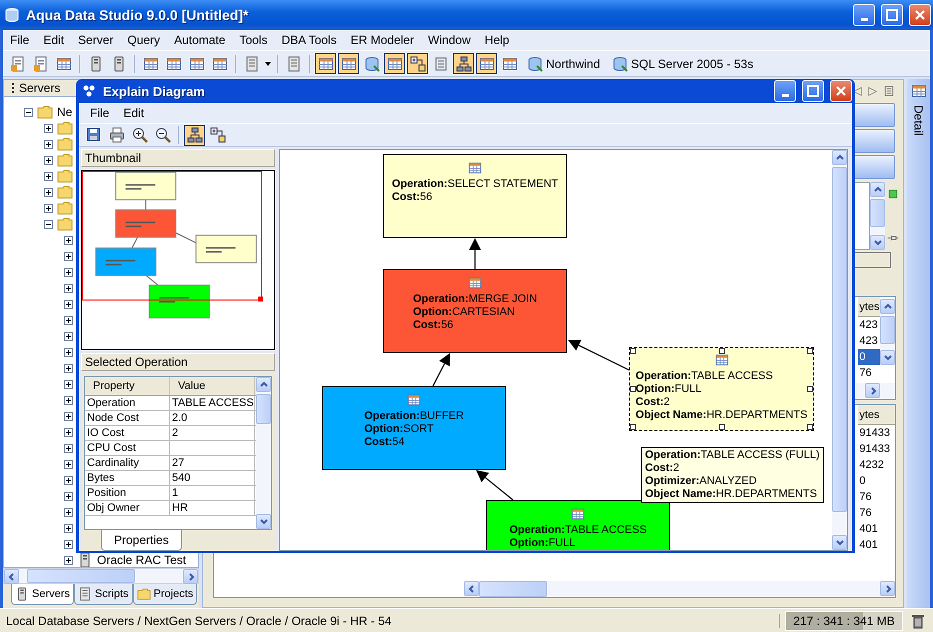 The width and height of the screenshot is (933, 632). Describe the element at coordinates (253, 40) in the screenshot. I see `menu-item: Tools` at that location.